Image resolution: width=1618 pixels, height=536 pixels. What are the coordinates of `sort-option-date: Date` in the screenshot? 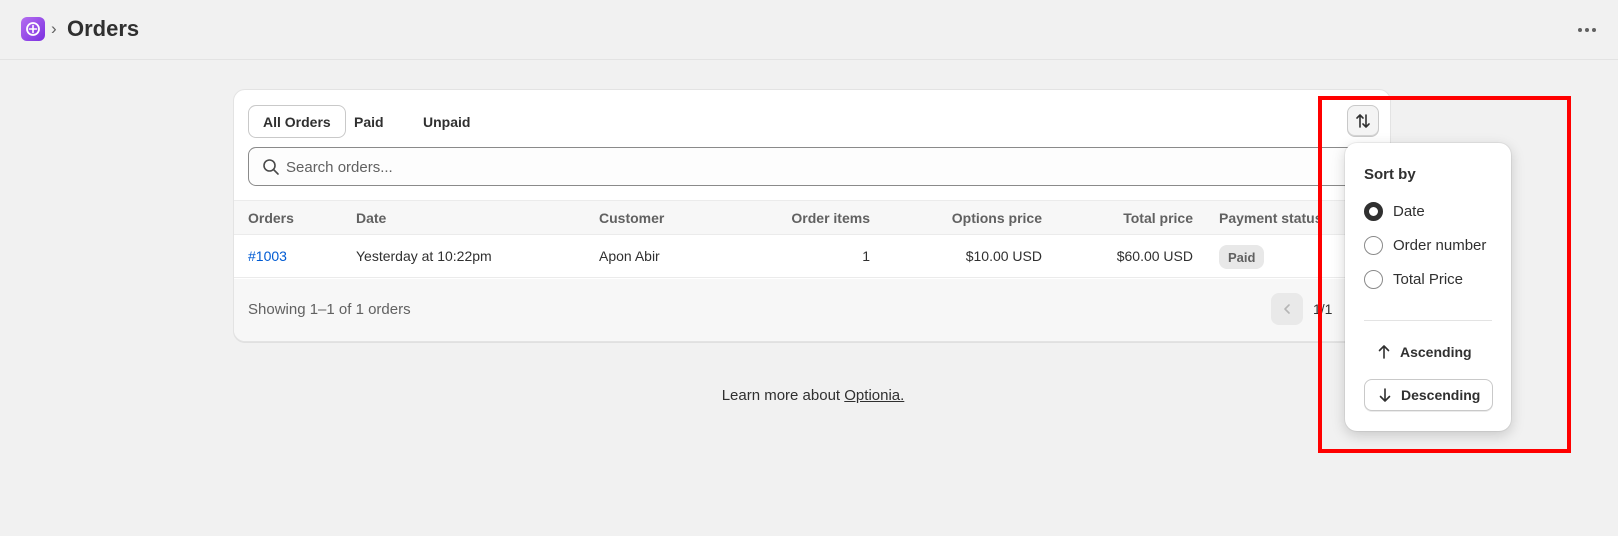 It's located at (1394, 211).